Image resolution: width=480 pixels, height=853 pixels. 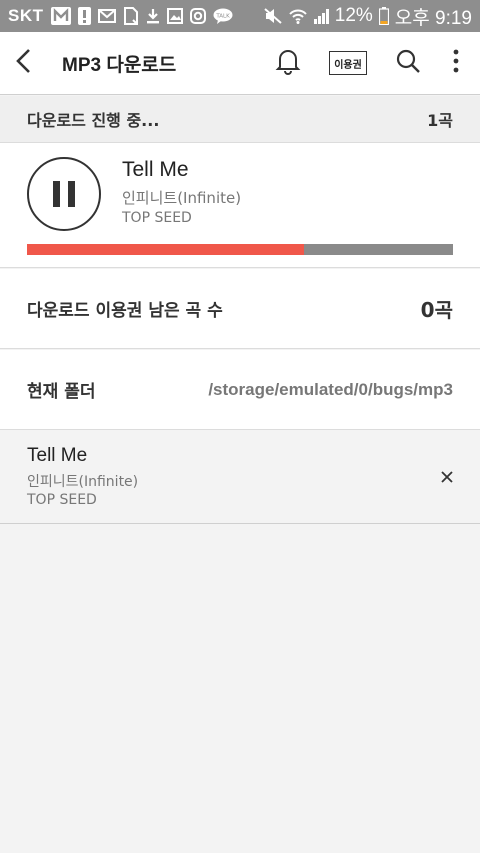 I want to click on remove-button, so click(x=447, y=478).